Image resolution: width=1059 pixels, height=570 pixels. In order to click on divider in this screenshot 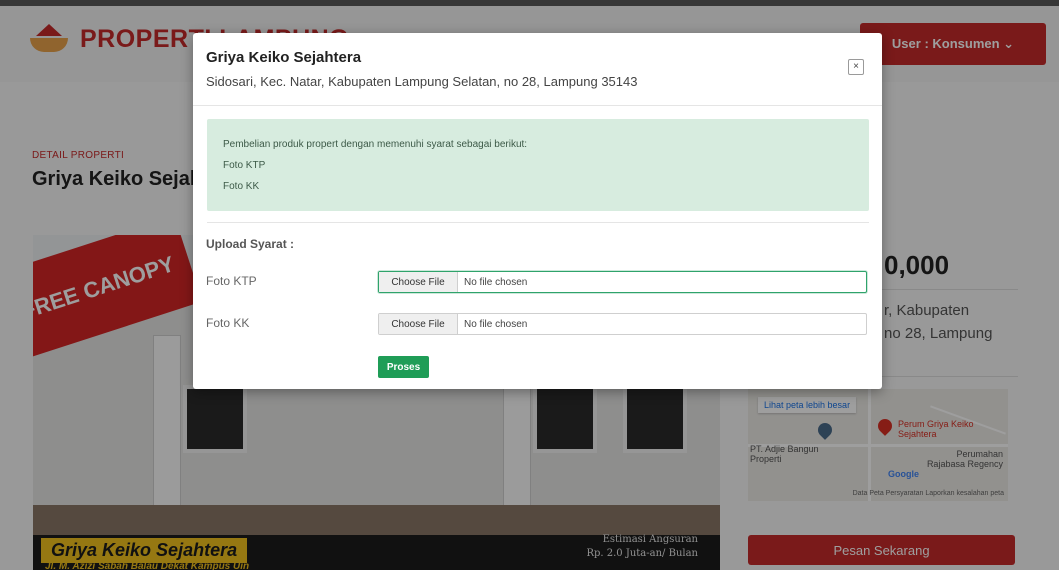, I will do `click(538, 222)`.